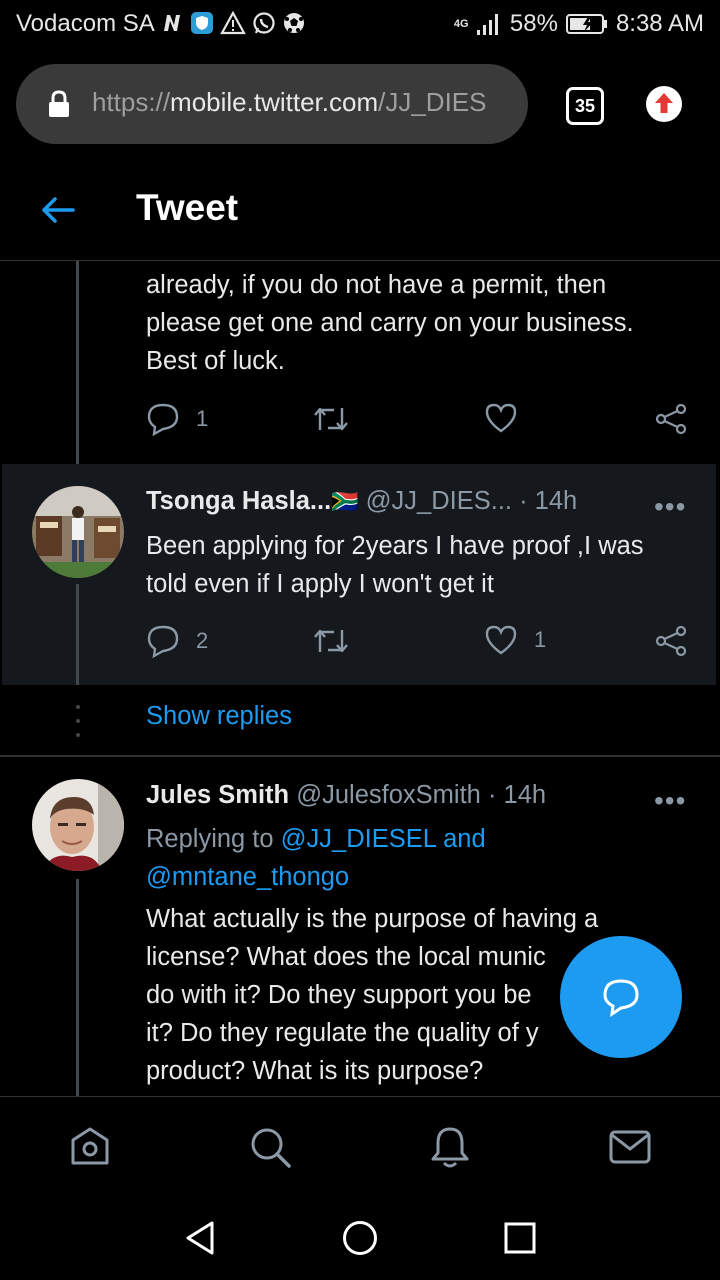 The width and height of the screenshot is (720, 1280). Describe the element at coordinates (58, 210) in the screenshot. I see `back-arrow-icon` at that location.